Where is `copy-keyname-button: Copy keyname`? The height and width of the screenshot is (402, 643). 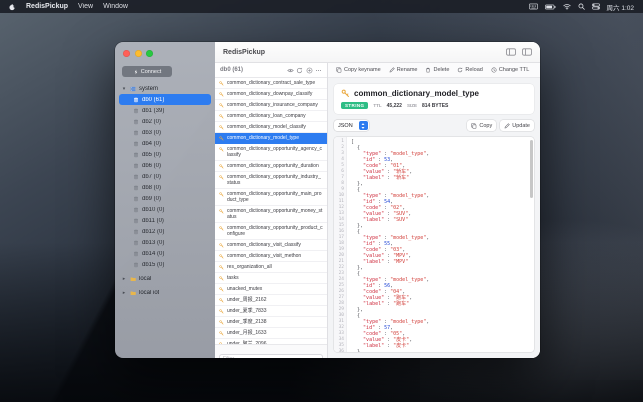 copy-keyname-button: Copy keyname is located at coordinates (358, 70).